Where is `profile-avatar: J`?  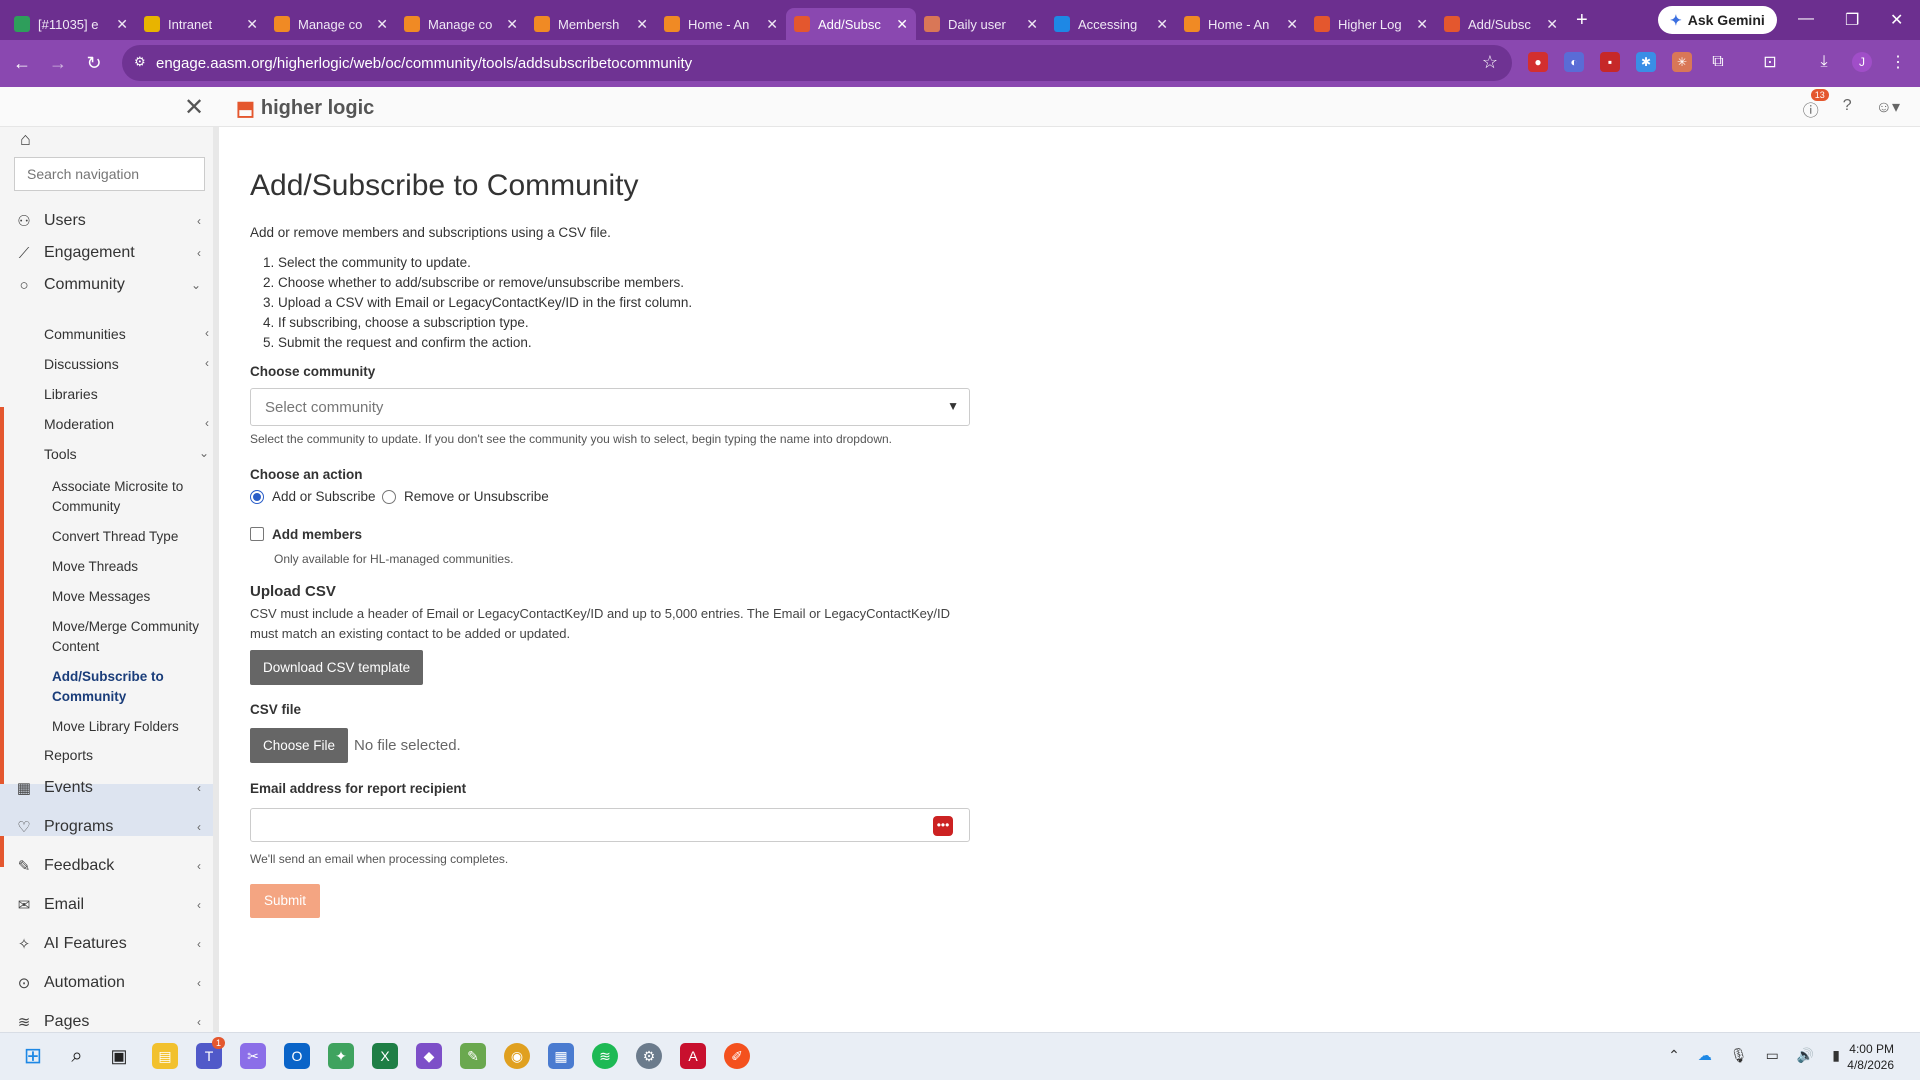
profile-avatar: J is located at coordinates (1862, 62).